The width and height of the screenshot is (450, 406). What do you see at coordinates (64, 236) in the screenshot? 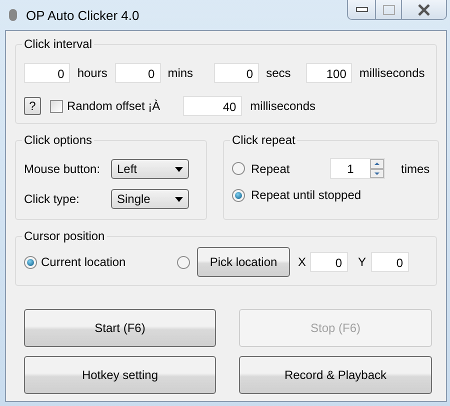
I see `group-title: Cursor position` at bounding box center [64, 236].